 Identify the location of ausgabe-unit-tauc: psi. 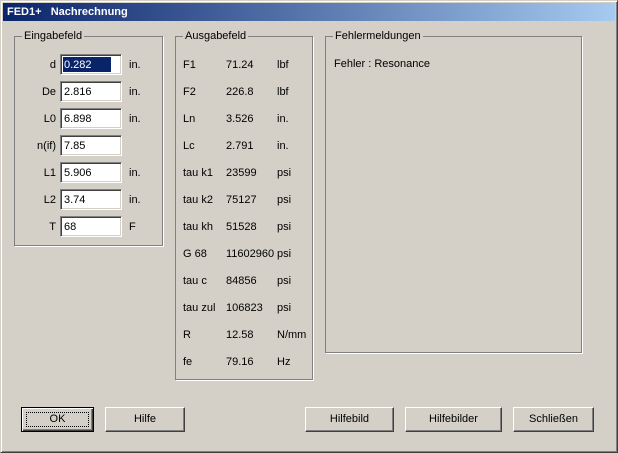
(284, 281).